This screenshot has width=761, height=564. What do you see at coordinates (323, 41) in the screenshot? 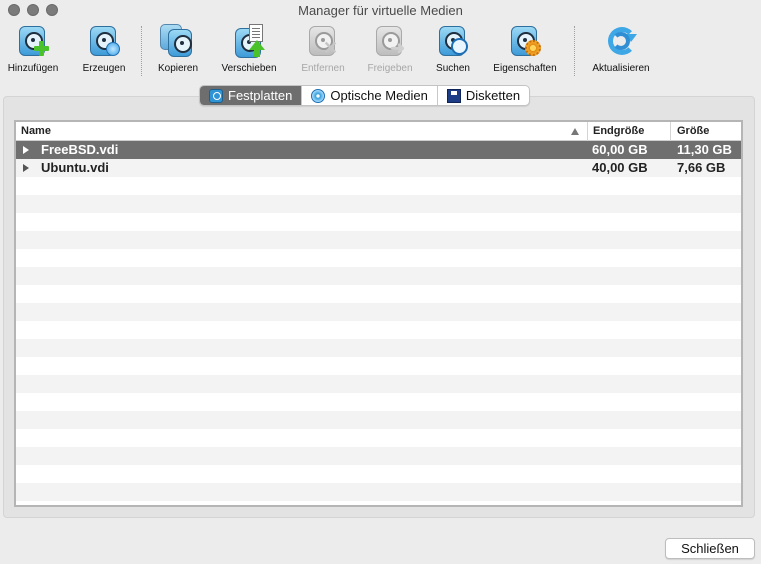
I see `remove-disk-icon: ✕` at bounding box center [323, 41].